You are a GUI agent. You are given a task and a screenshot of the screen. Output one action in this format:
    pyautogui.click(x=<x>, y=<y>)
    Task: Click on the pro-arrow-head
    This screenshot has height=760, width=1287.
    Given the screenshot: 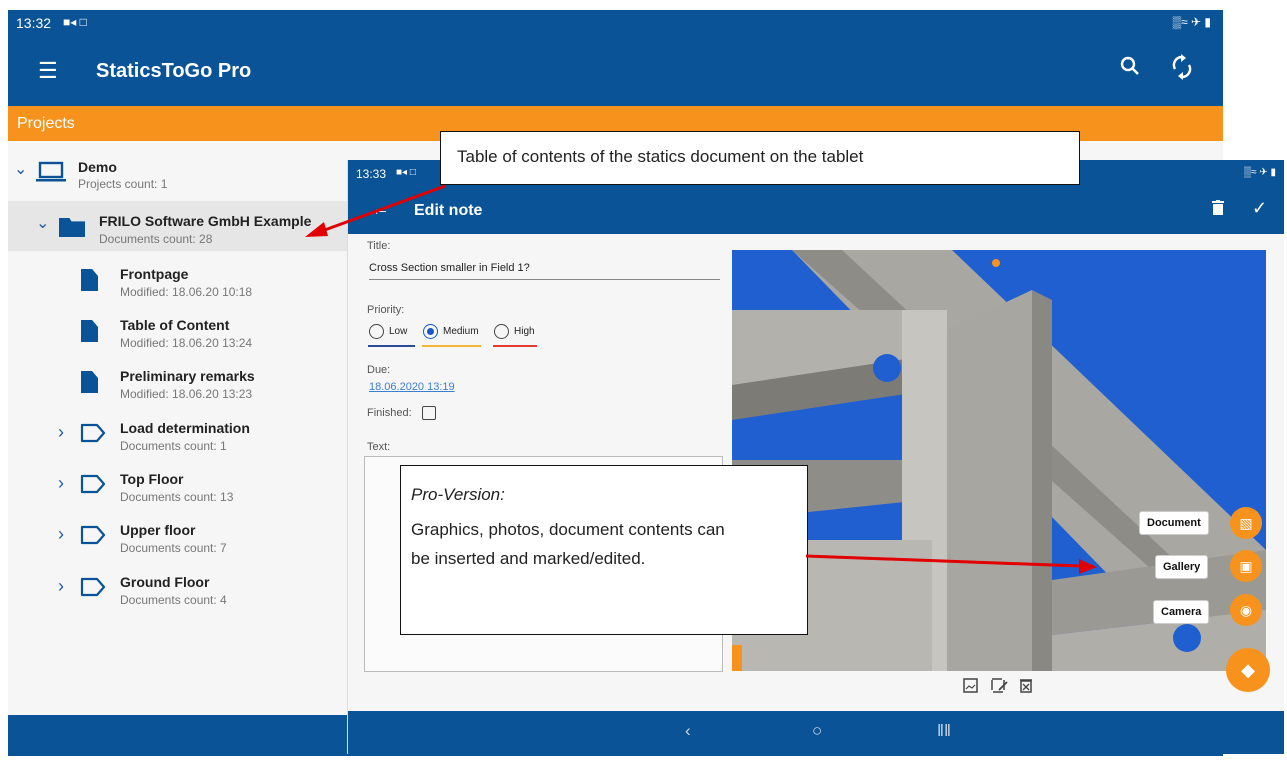 What is the action you would take?
    pyautogui.click(x=1088, y=566)
    